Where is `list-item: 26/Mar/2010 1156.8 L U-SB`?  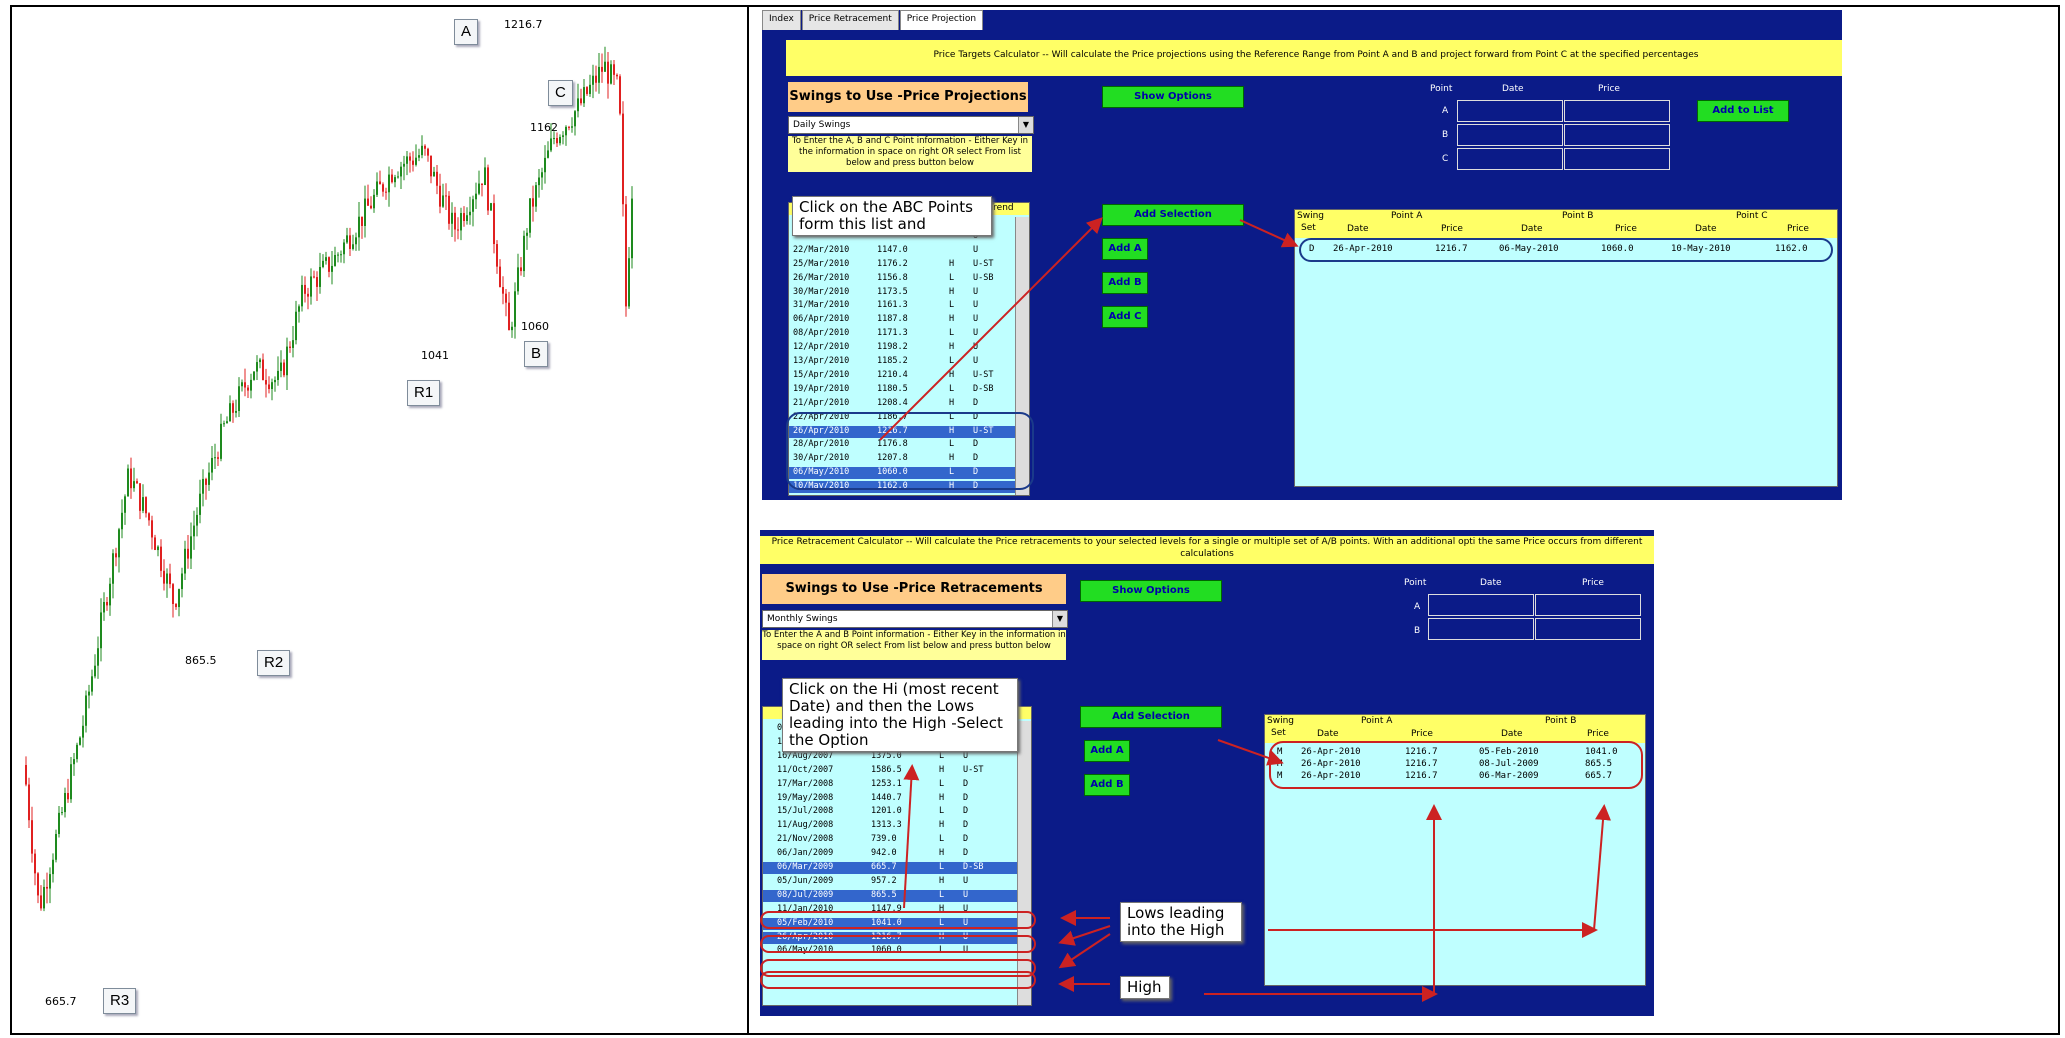 list-item: 26/Mar/2010 1156.8 L U-SB is located at coordinates (902, 279).